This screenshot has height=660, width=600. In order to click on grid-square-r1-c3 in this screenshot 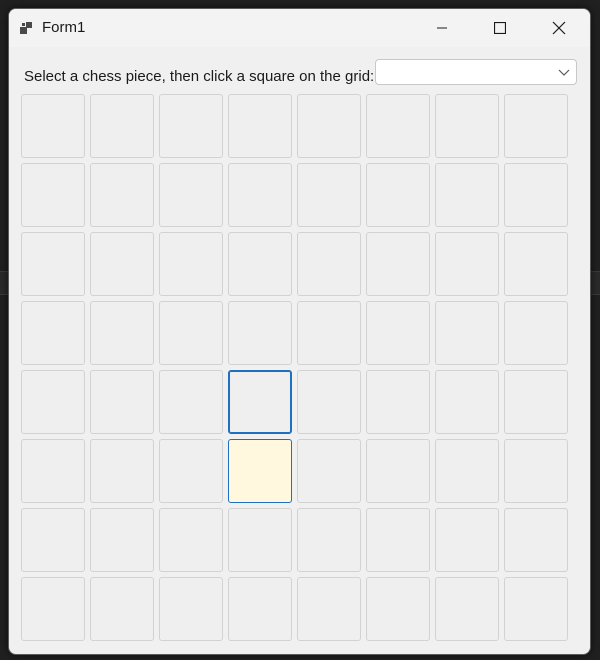, I will do `click(260, 195)`.